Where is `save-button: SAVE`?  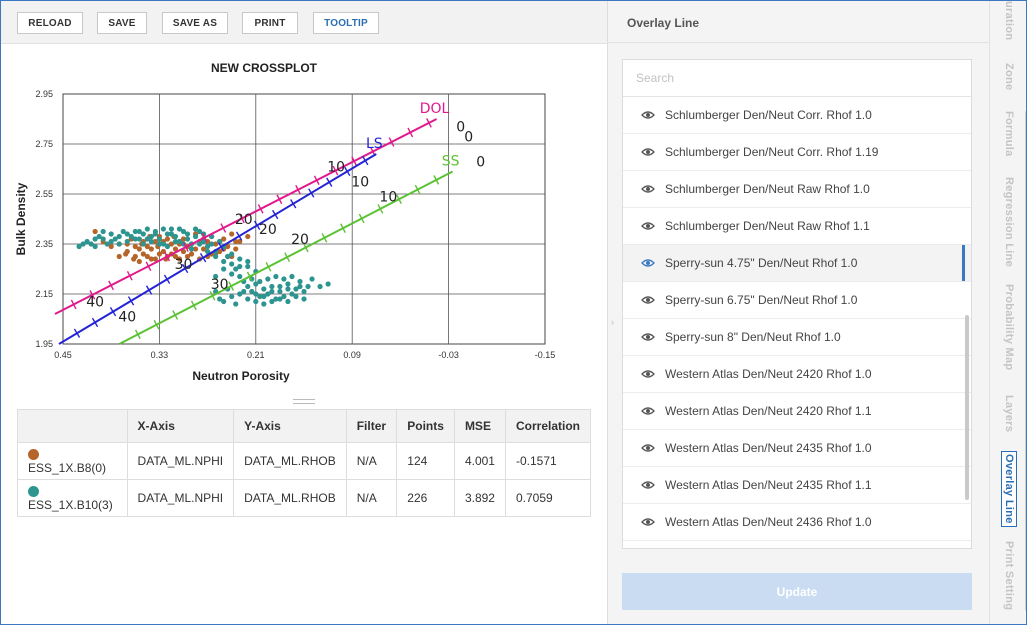
save-button: SAVE is located at coordinates (122, 23).